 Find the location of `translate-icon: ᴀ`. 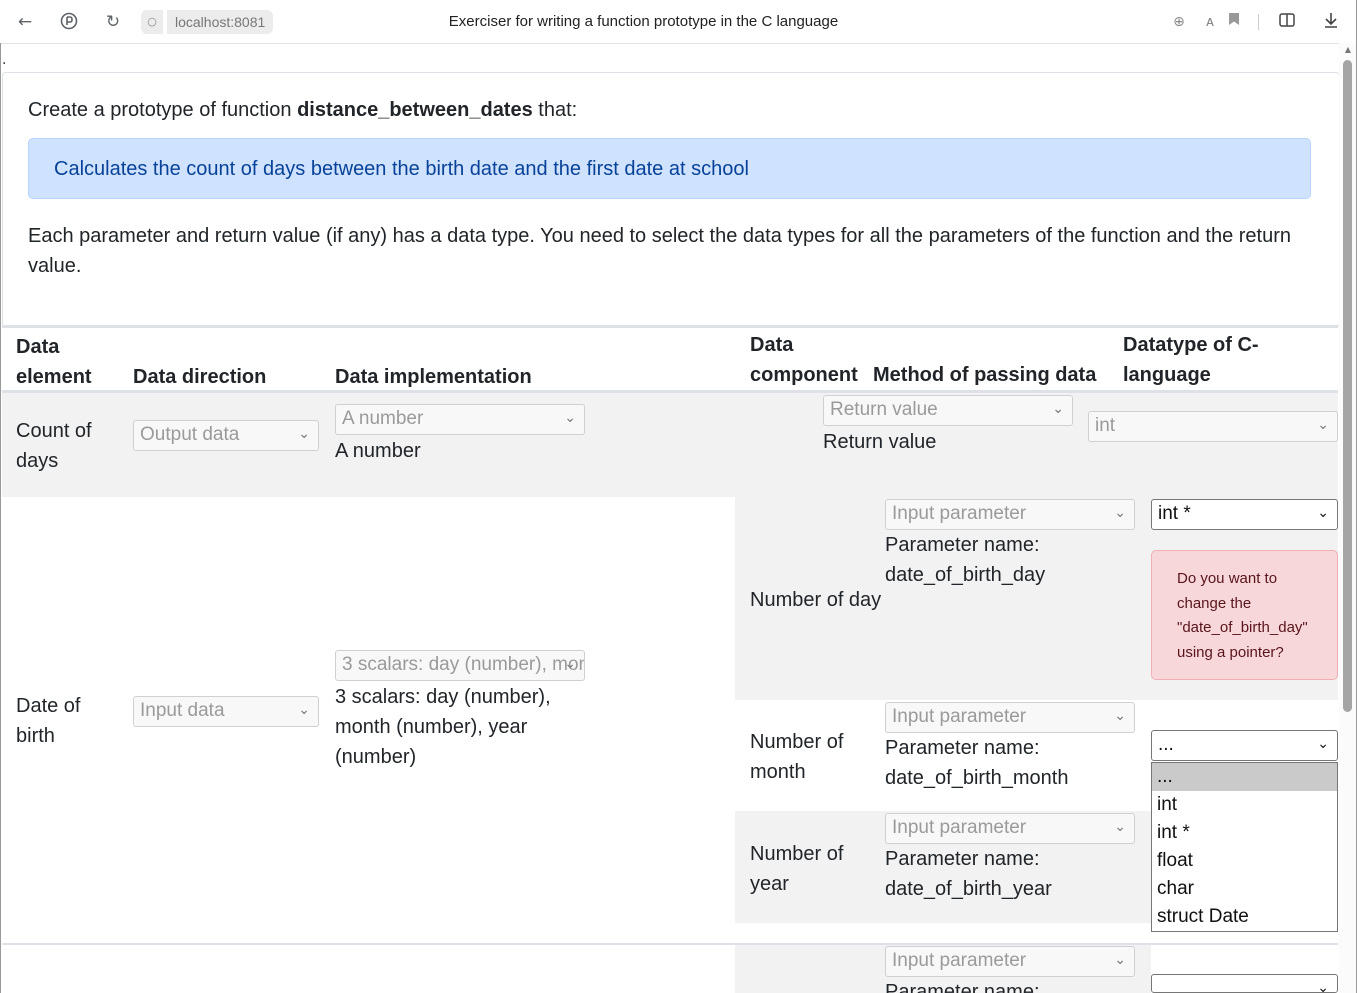

translate-icon: ᴀ is located at coordinates (1210, 22).